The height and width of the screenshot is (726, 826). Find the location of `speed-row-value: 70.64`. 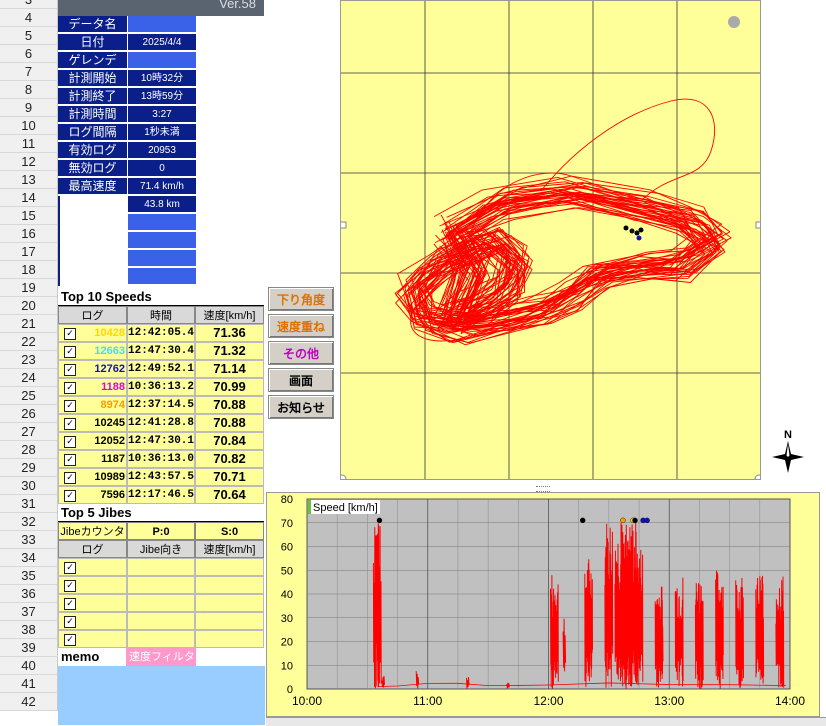

speed-row-value: 70.64 is located at coordinates (229, 495).